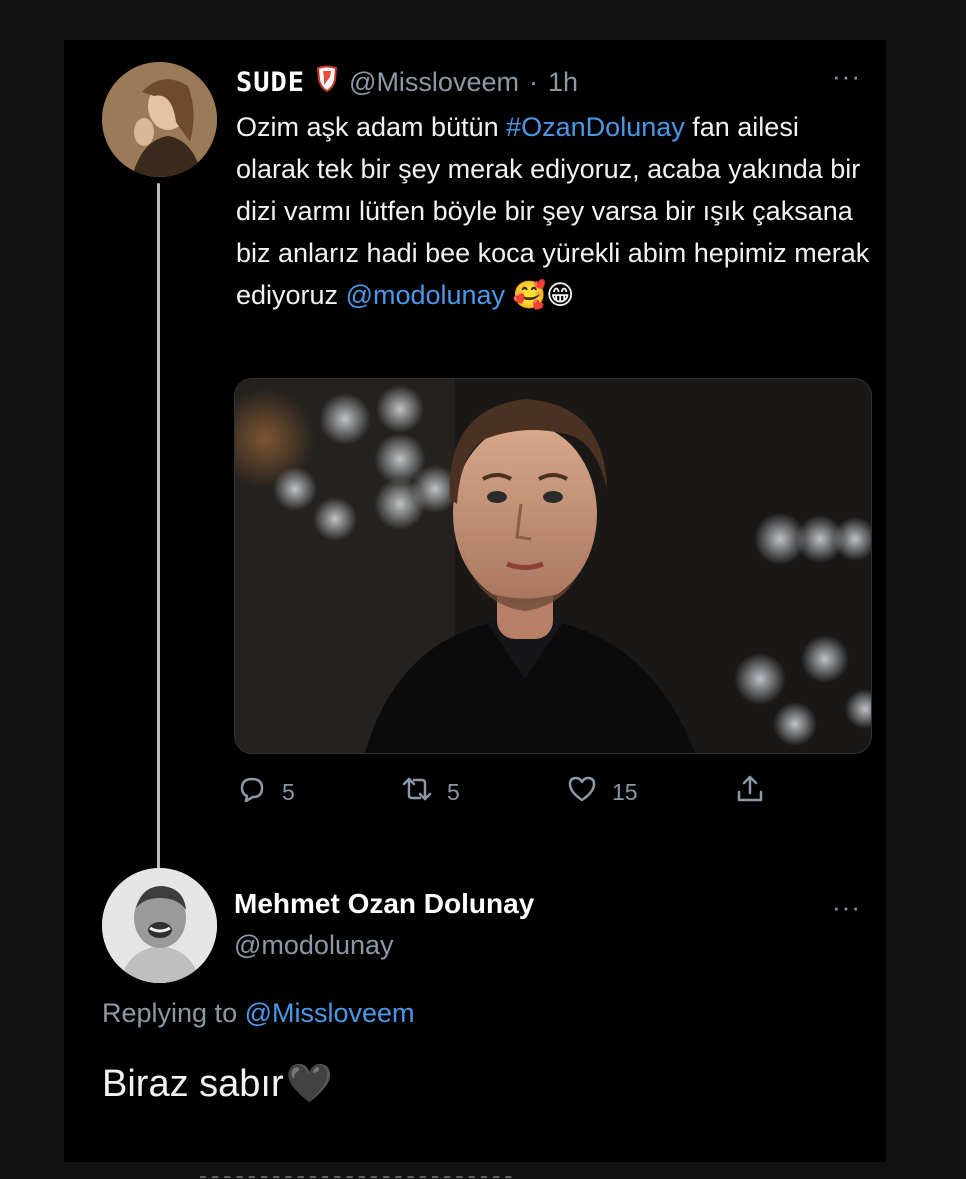 This screenshot has width=966, height=1179. What do you see at coordinates (846, 76) in the screenshot?
I see `more-options-icon: ···` at bounding box center [846, 76].